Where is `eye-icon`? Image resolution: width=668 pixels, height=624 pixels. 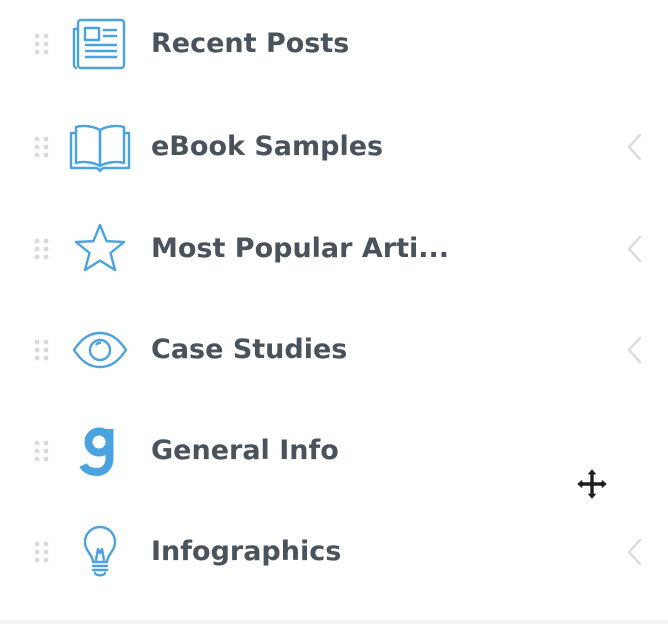
eye-icon is located at coordinates (100, 350).